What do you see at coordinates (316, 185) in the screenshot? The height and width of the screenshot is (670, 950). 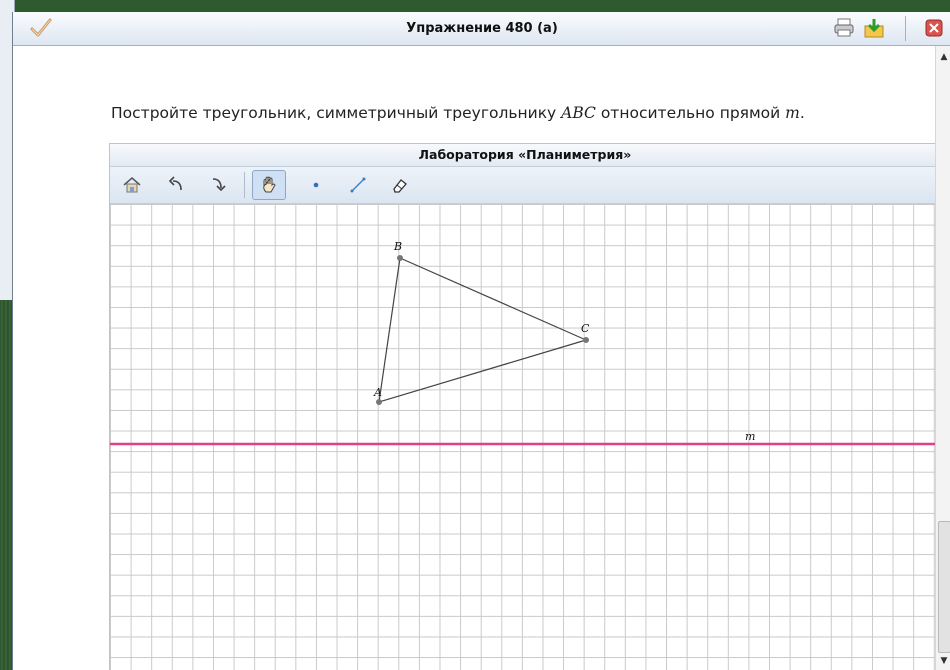 I see `point-icon` at bounding box center [316, 185].